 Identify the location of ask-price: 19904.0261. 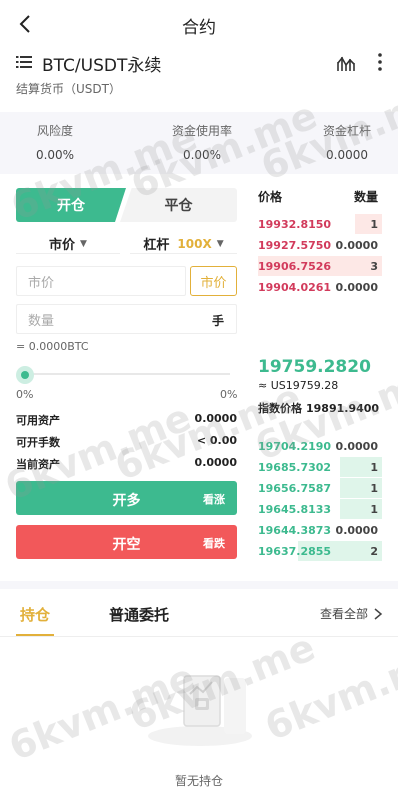
(295, 287).